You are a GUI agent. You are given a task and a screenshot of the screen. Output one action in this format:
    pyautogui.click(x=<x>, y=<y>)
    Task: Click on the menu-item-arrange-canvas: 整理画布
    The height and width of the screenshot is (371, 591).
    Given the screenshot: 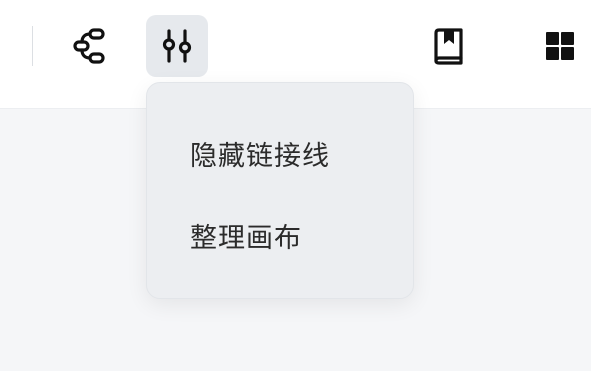 What is the action you would take?
    pyautogui.click(x=280, y=235)
    